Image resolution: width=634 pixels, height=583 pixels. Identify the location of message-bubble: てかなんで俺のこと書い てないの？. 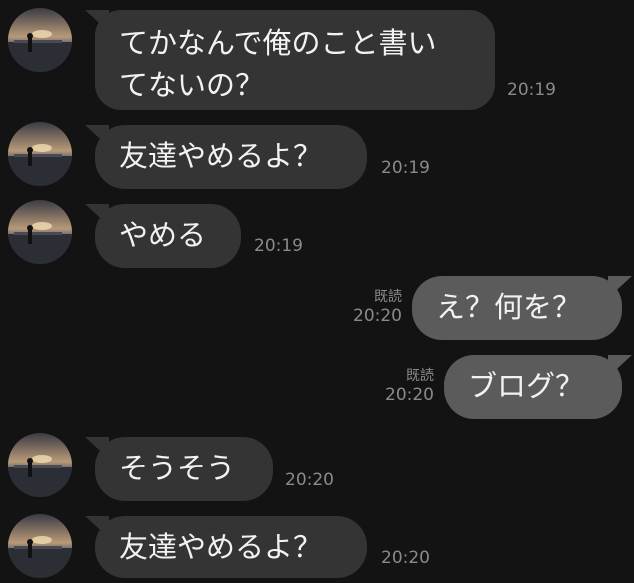
(290, 60).